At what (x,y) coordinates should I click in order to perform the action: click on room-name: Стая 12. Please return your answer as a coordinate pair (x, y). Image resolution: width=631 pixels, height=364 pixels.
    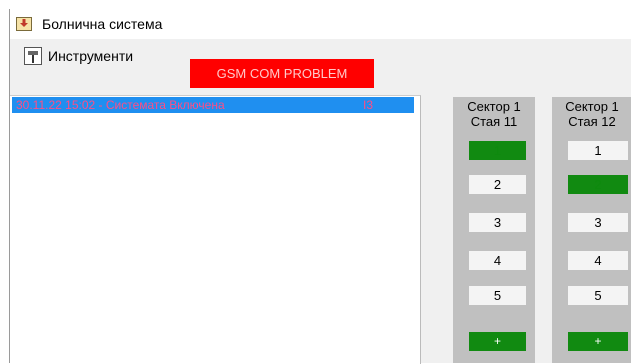
    Looking at the image, I should click on (592, 121).